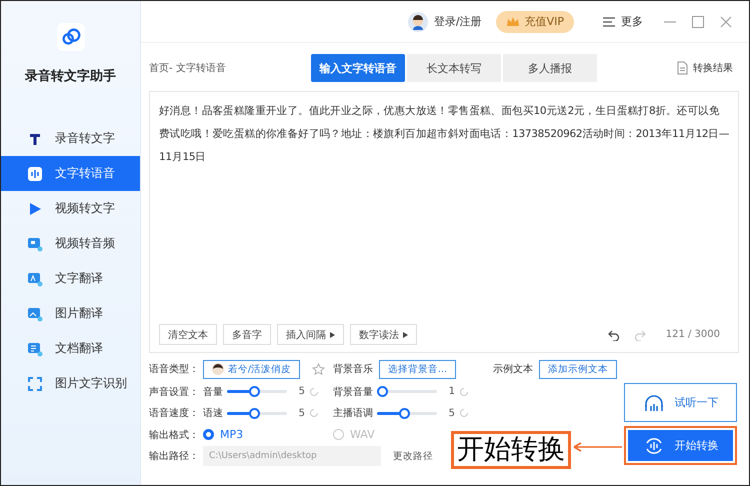  What do you see at coordinates (174, 435) in the screenshot?
I see `field-label: 输出格式：` at bounding box center [174, 435].